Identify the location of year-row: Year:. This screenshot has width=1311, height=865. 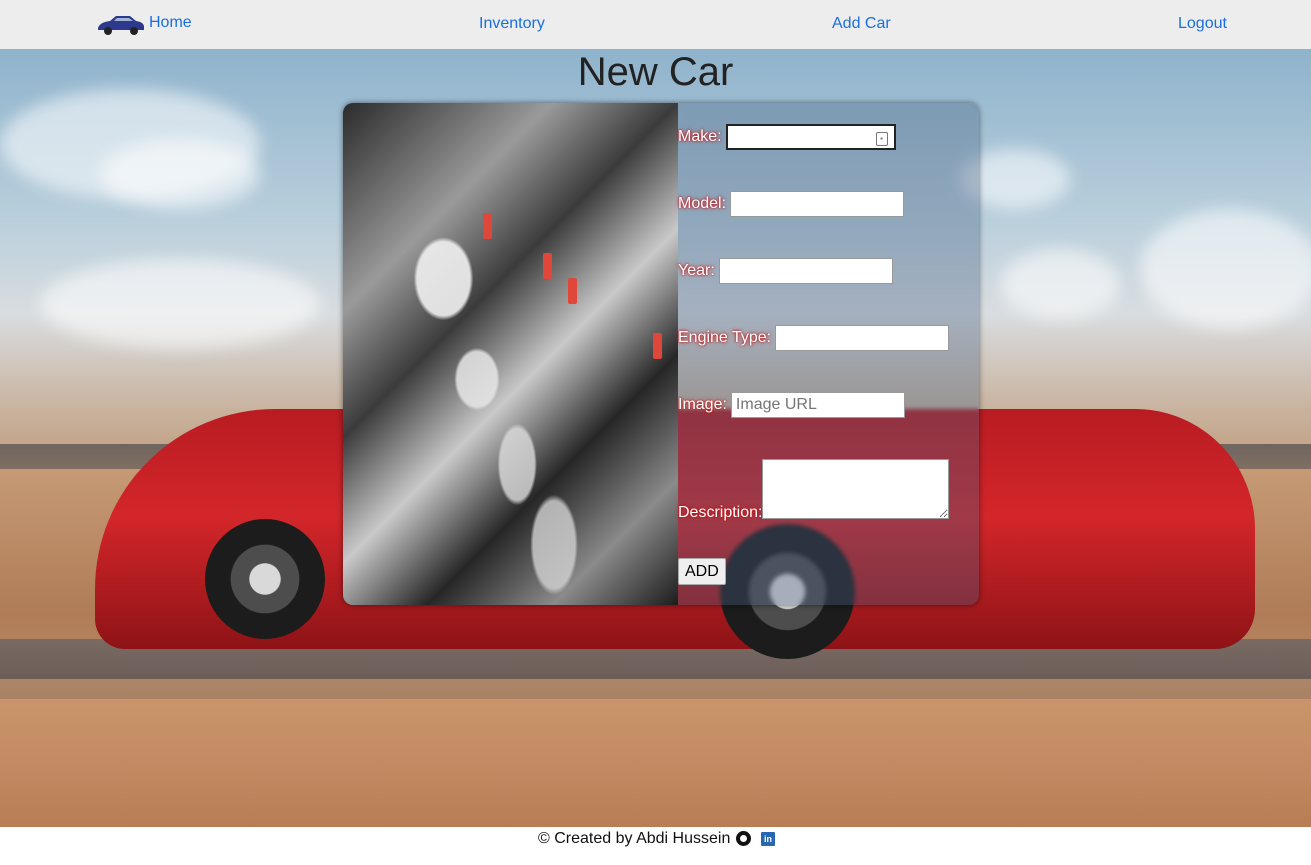
(785, 271).